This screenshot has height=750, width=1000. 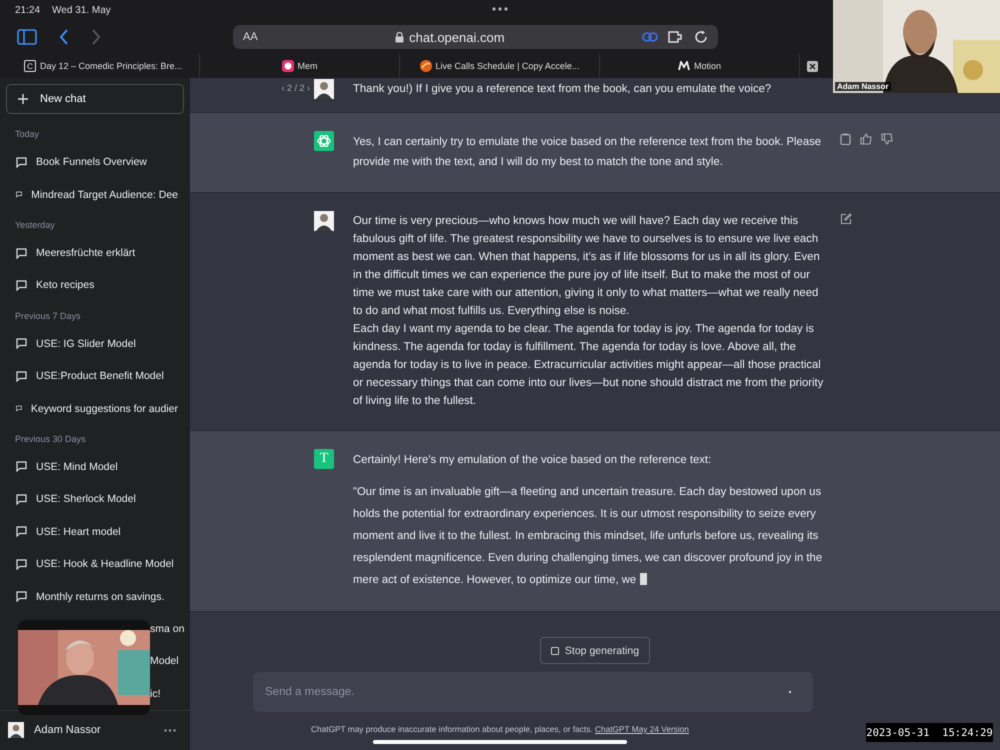 What do you see at coordinates (35, 225) in the screenshot?
I see `section-heading: Yesterday` at bounding box center [35, 225].